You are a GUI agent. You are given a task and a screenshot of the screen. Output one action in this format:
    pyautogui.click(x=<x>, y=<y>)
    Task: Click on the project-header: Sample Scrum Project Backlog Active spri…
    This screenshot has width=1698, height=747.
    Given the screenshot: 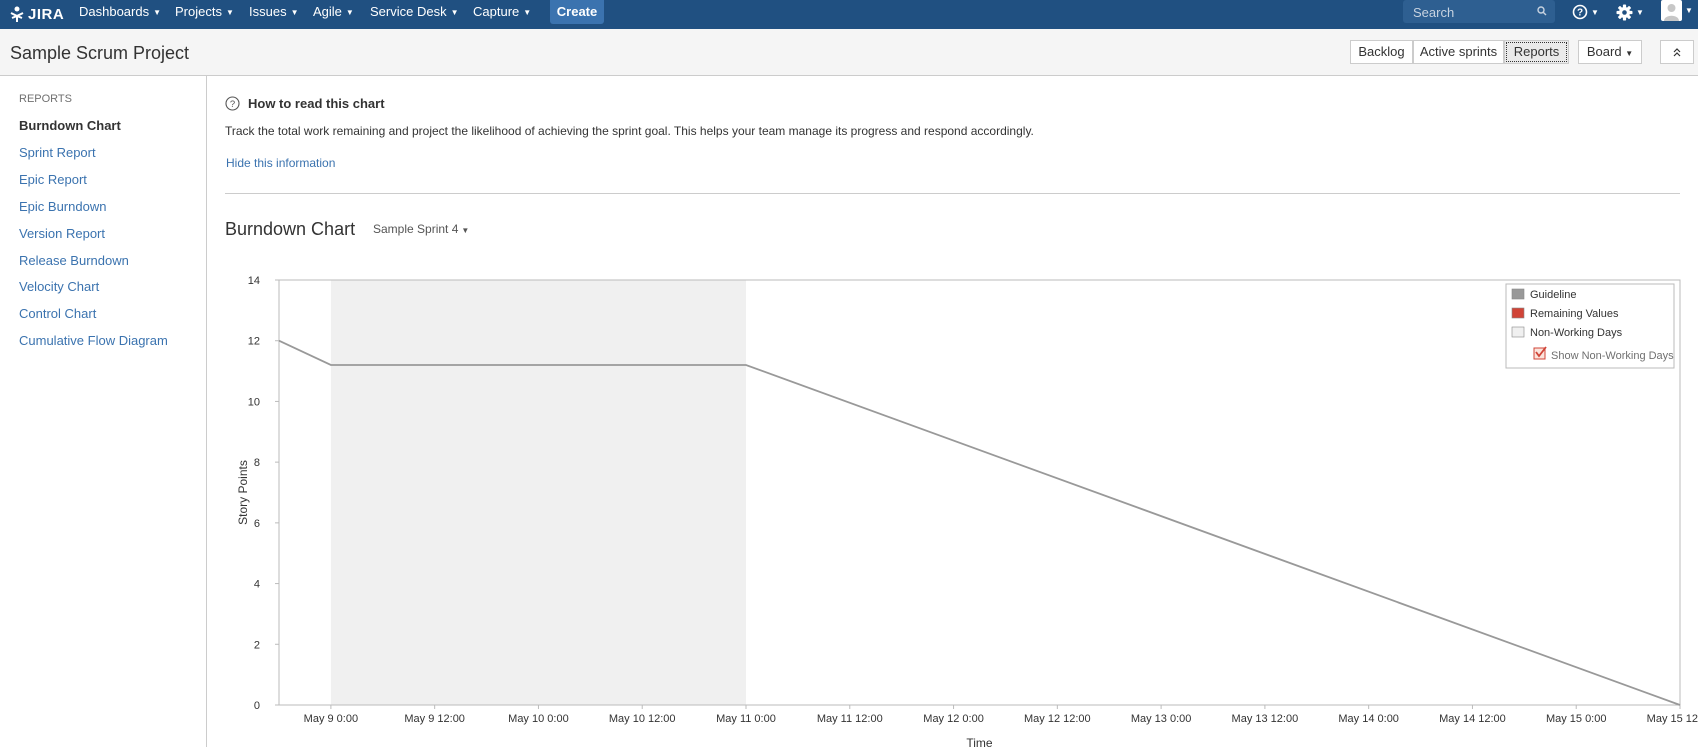 What is the action you would take?
    pyautogui.click(x=849, y=52)
    